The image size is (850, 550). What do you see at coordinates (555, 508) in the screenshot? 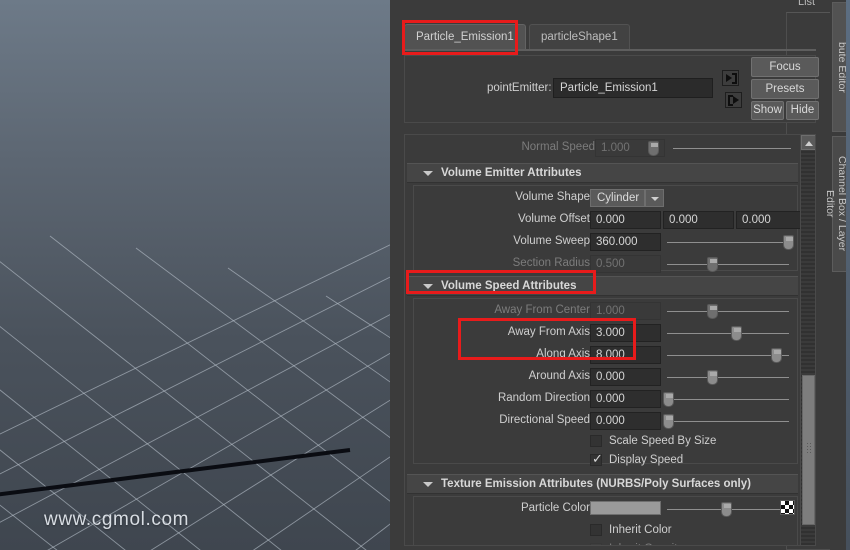
I see `particle-color-label: Particle Color` at bounding box center [555, 508].